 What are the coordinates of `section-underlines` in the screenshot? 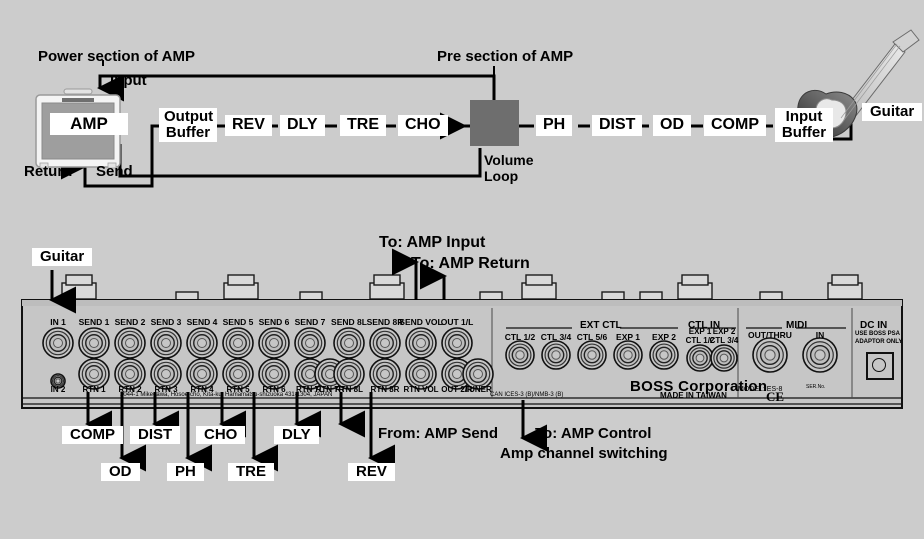 It's located at (676, 328).